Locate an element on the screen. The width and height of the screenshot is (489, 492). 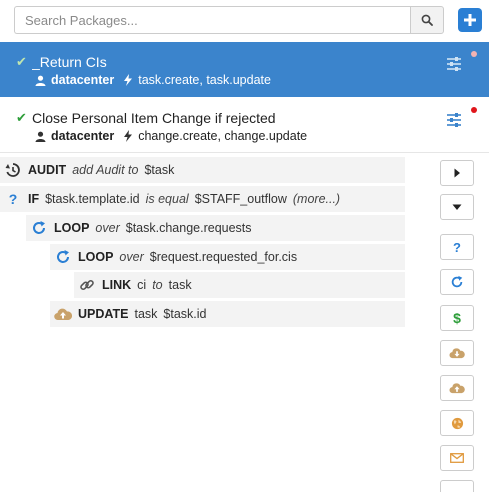
keyword: UPDATE is located at coordinates (103, 314).